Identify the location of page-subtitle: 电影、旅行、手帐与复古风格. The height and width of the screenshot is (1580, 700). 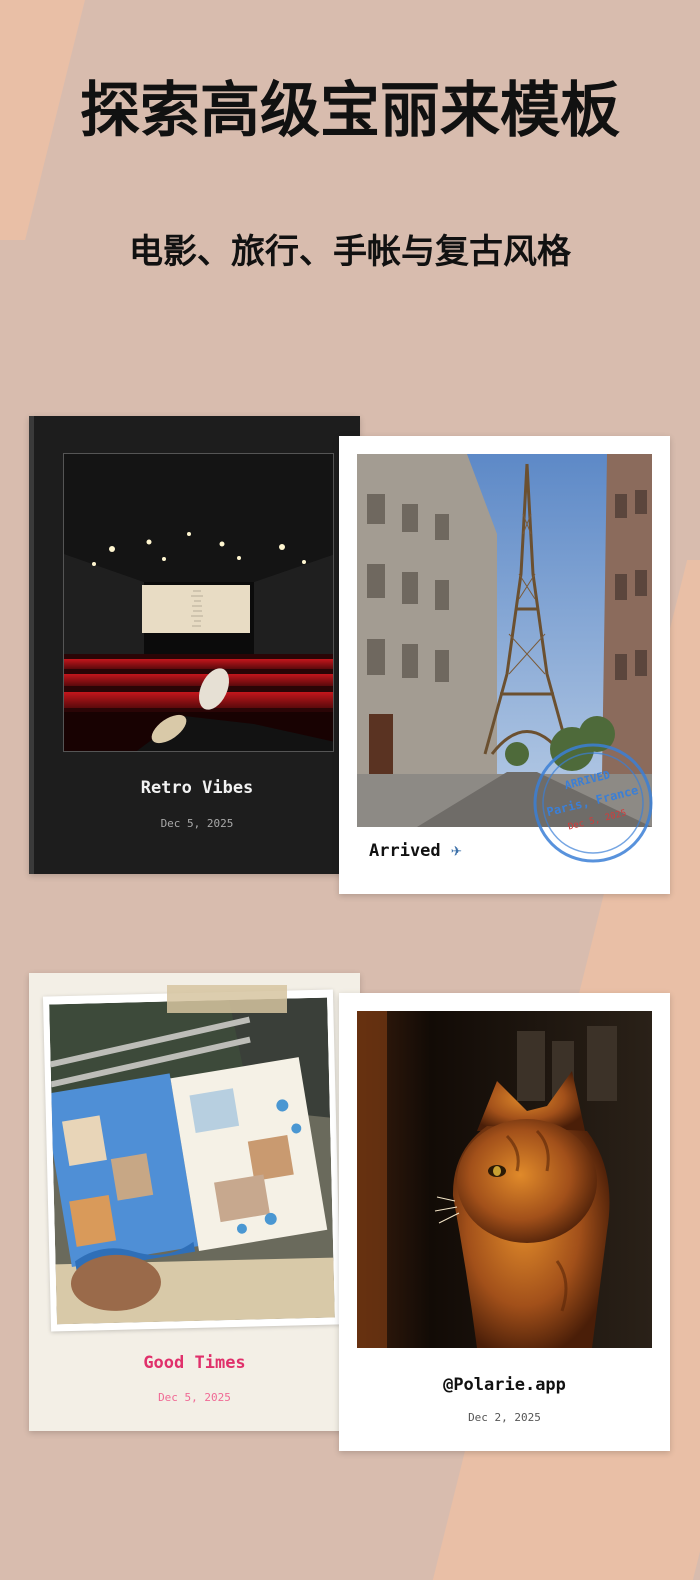
(350, 252).